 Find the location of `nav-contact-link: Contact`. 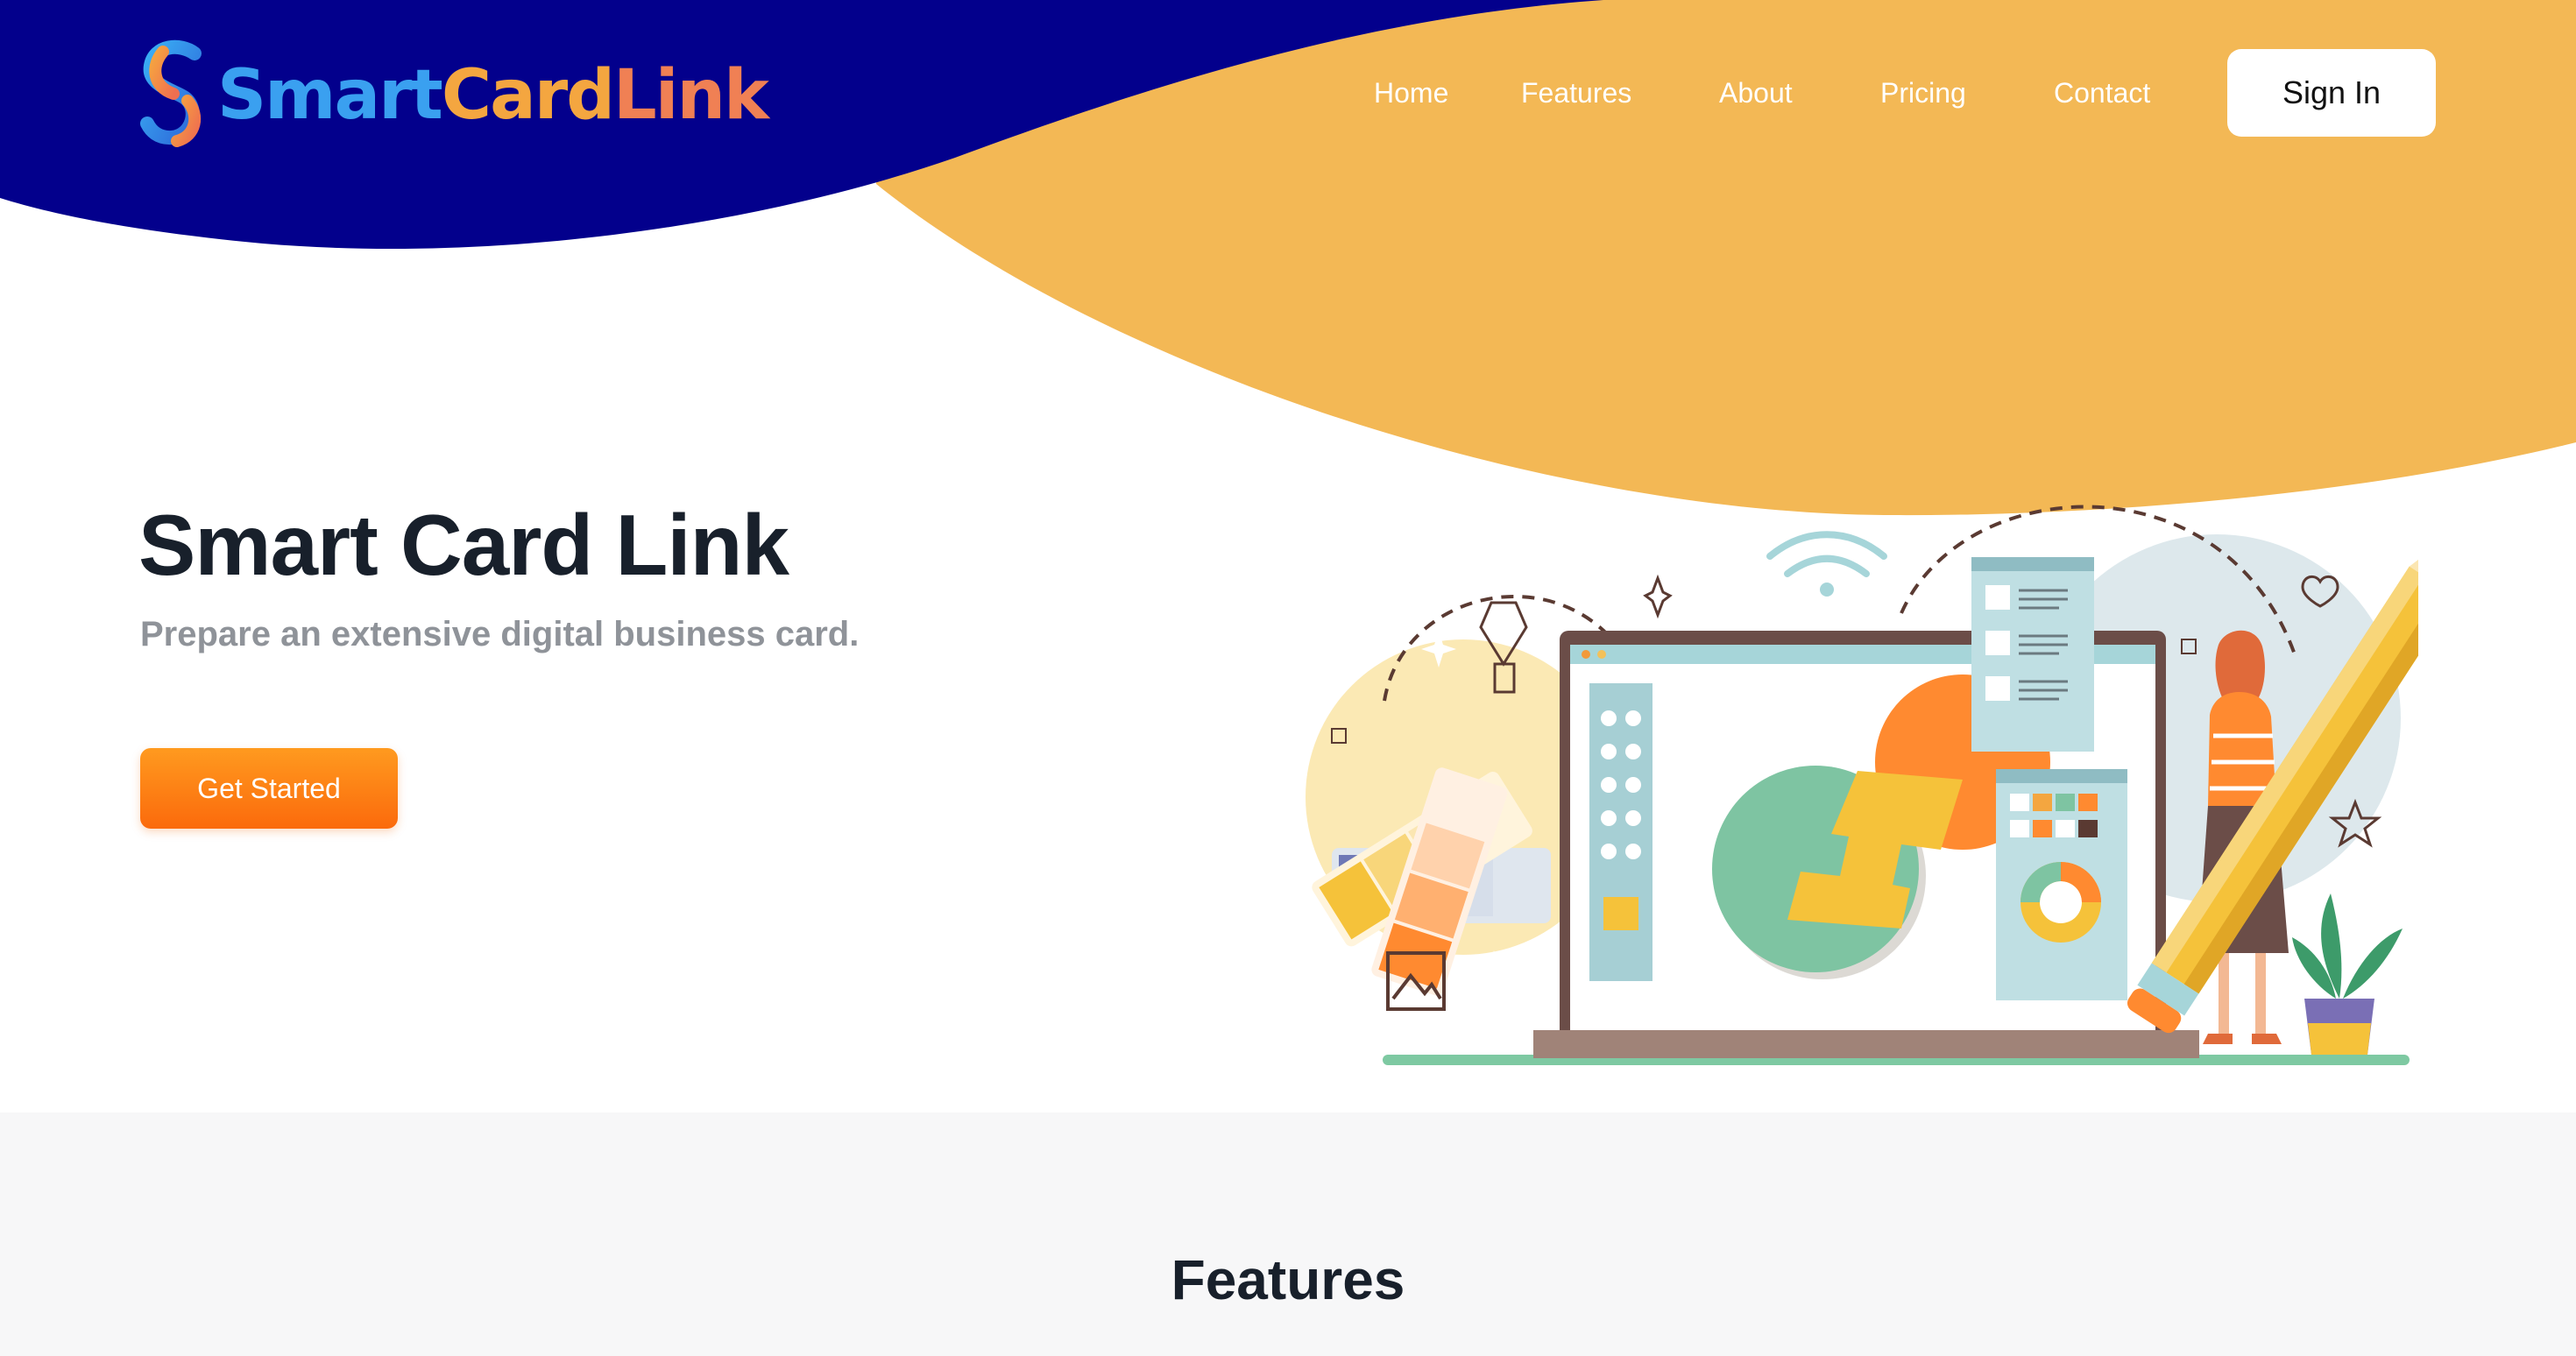

nav-contact-link: Contact is located at coordinates (2102, 93).